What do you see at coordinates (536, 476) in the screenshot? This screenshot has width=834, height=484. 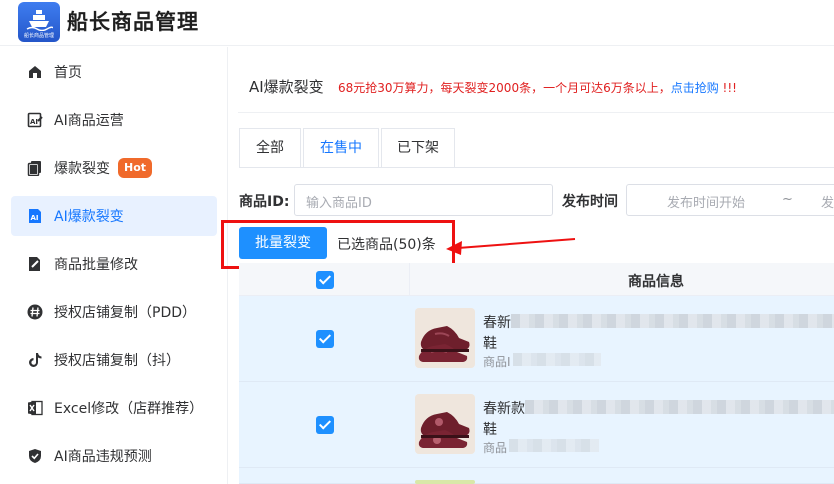 I see `table-row` at bounding box center [536, 476].